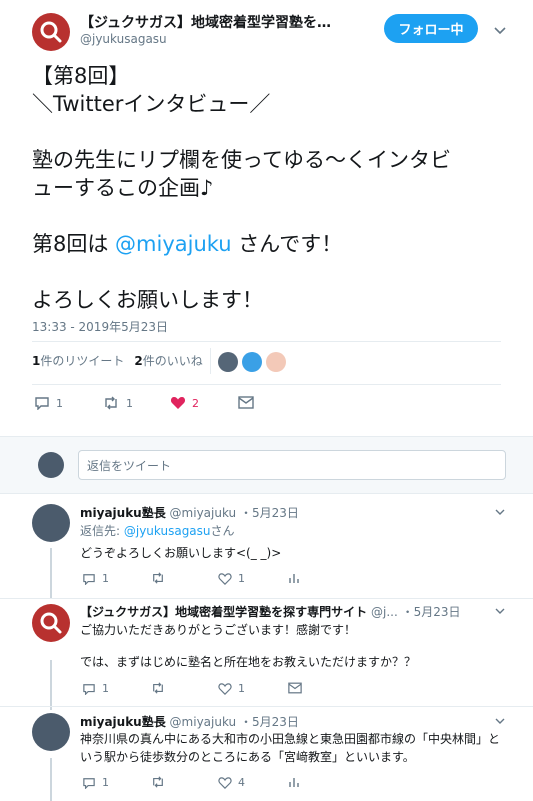  Describe the element at coordinates (123, 188) in the screenshot. I see `tweet-line: ューするこの企画♪` at that location.